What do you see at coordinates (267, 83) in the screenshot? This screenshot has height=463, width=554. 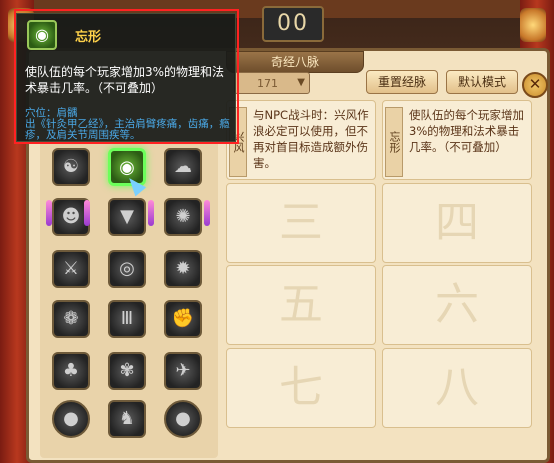 I see `dropdown-value: 171` at bounding box center [267, 83].